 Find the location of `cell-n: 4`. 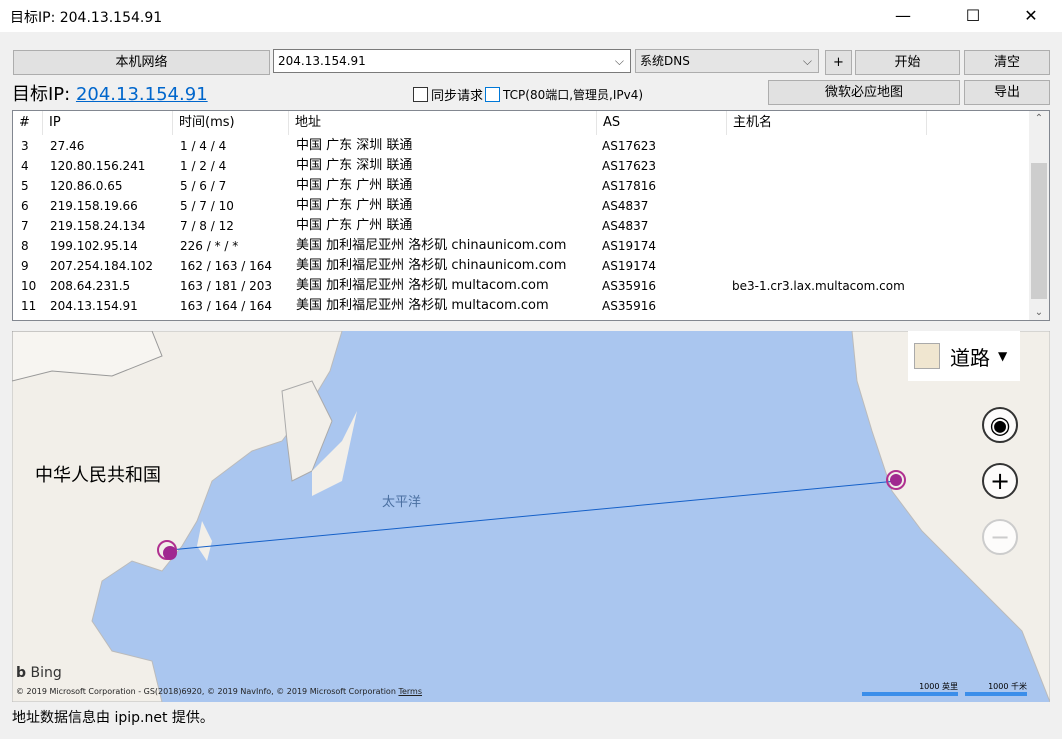

cell-n: 4 is located at coordinates (25, 166).